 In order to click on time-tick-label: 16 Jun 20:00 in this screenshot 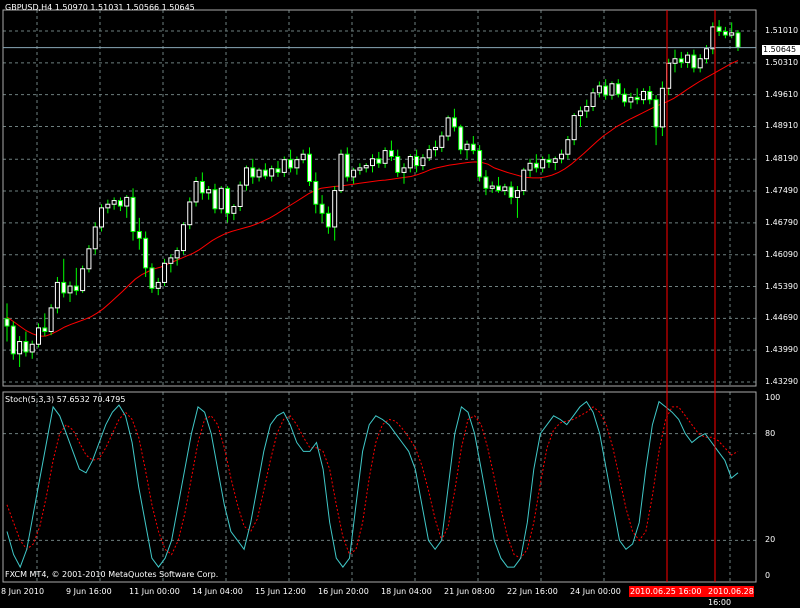, I will do `click(343, 591)`.